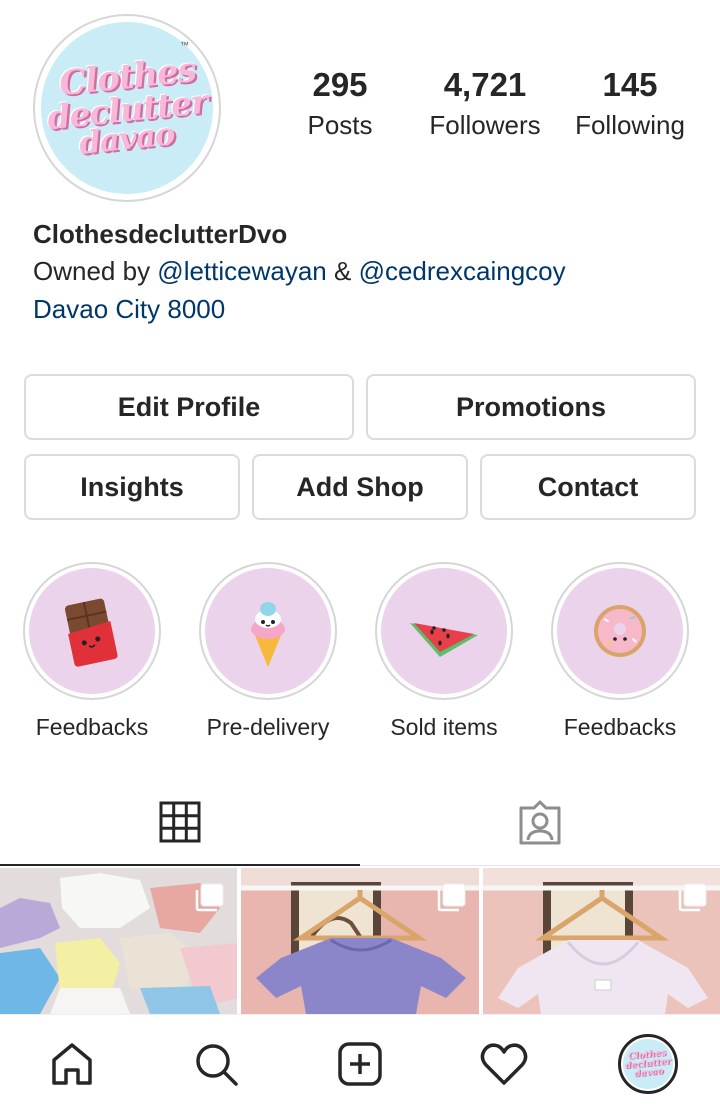 This screenshot has height=1113, width=720. I want to click on highlight-label: Sold items, so click(444, 727).